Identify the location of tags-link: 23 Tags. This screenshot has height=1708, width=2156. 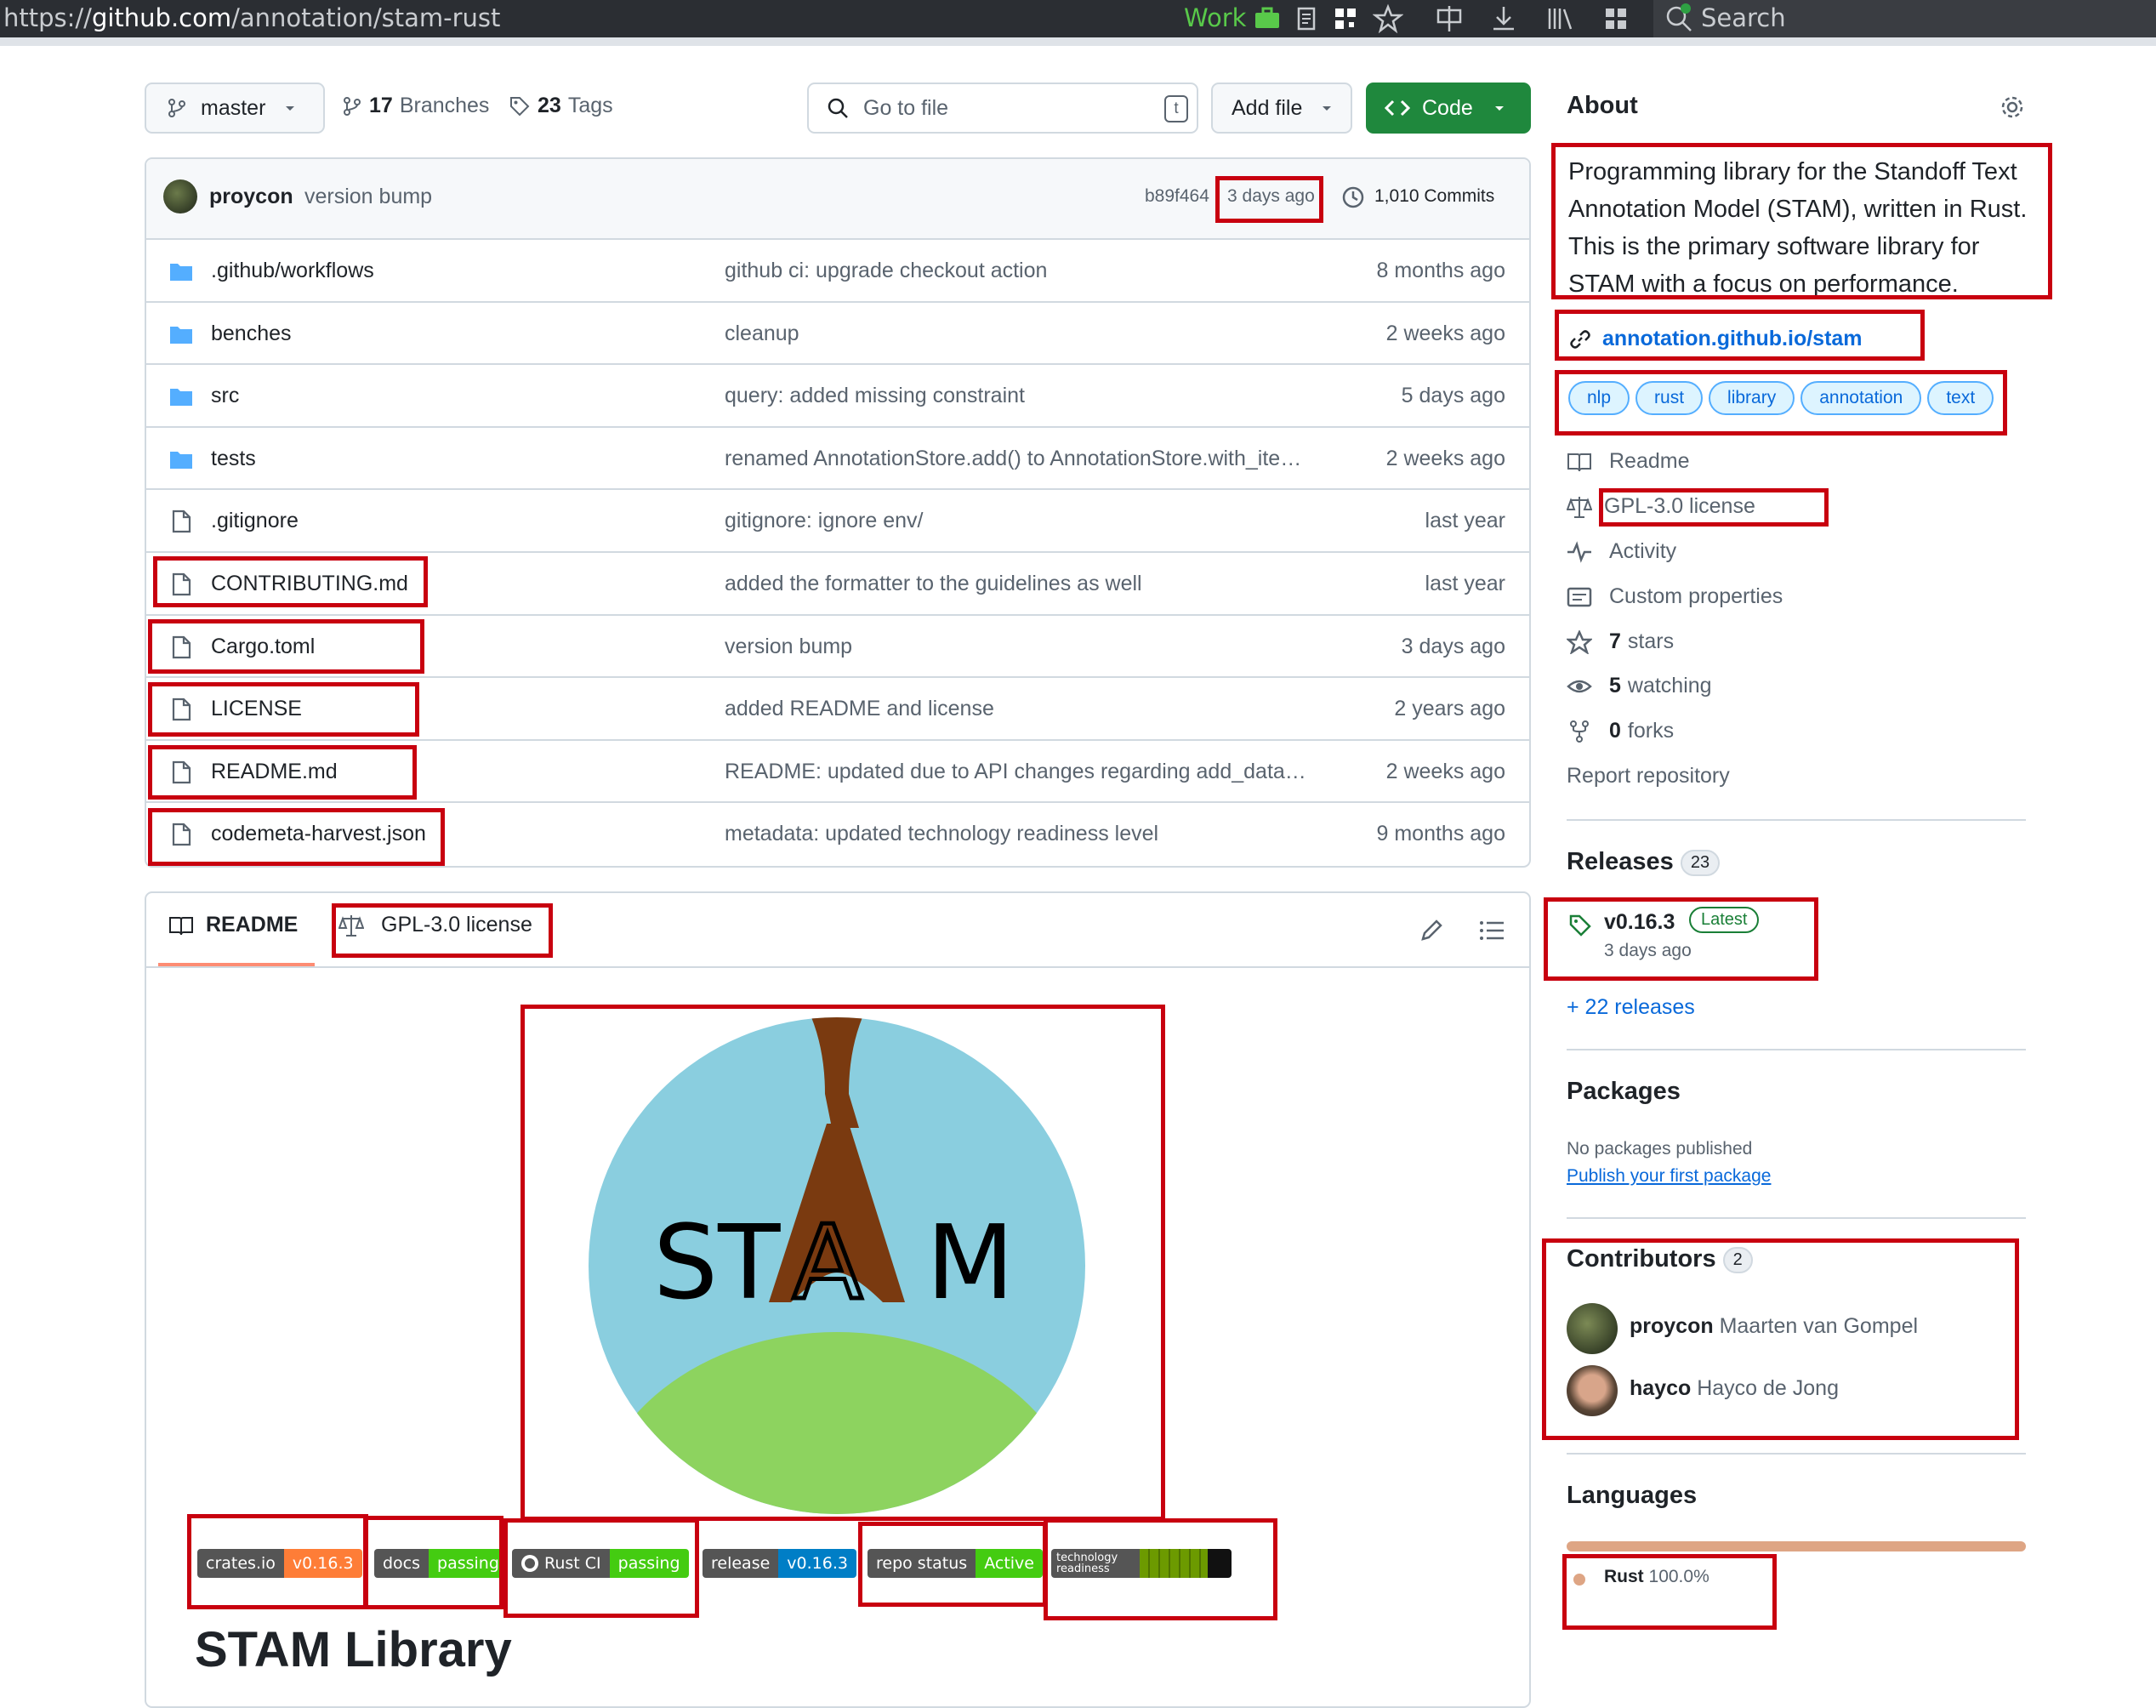
(561, 106).